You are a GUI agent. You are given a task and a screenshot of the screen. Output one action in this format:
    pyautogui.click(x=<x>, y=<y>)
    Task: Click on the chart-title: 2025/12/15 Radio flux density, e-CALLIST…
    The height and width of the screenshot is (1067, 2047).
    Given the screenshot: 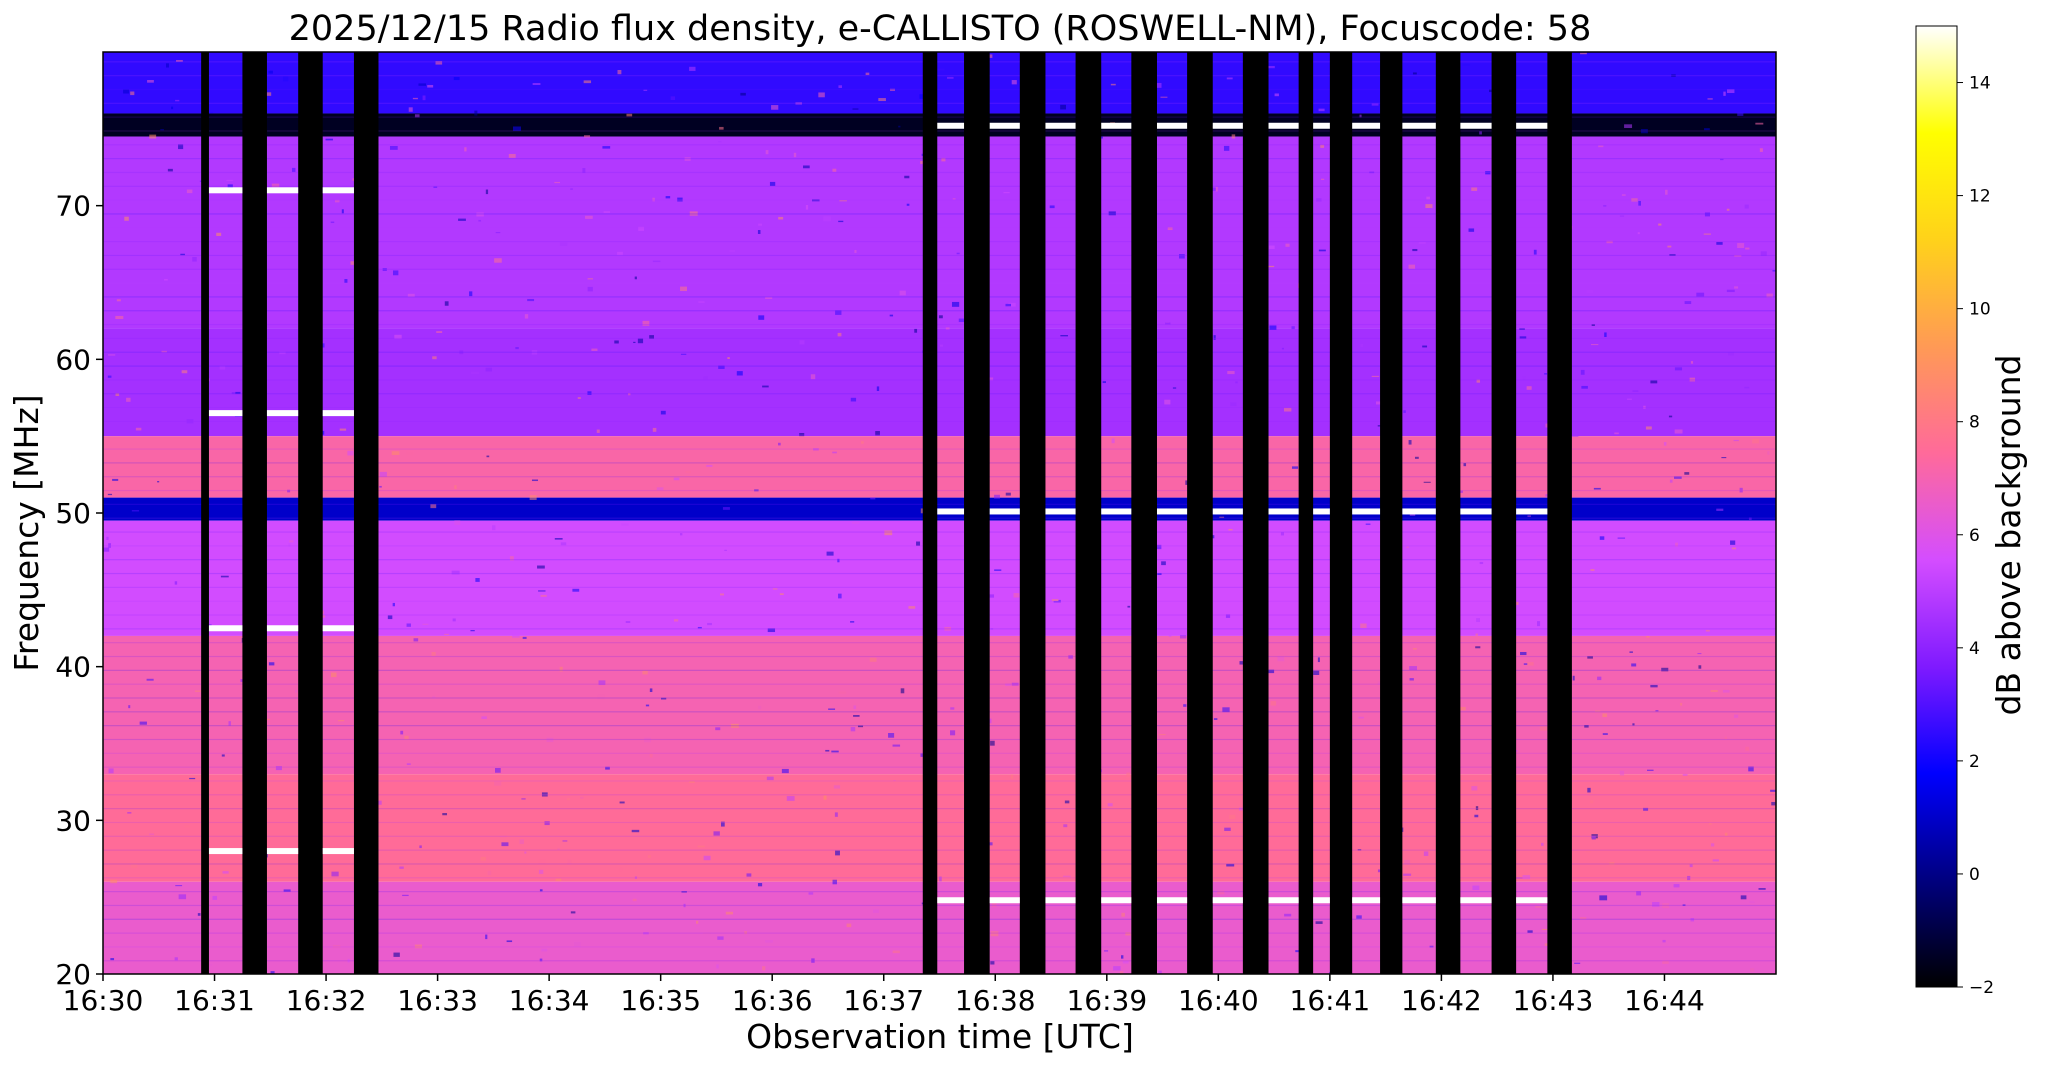 What is the action you would take?
    pyautogui.click(x=940, y=29)
    